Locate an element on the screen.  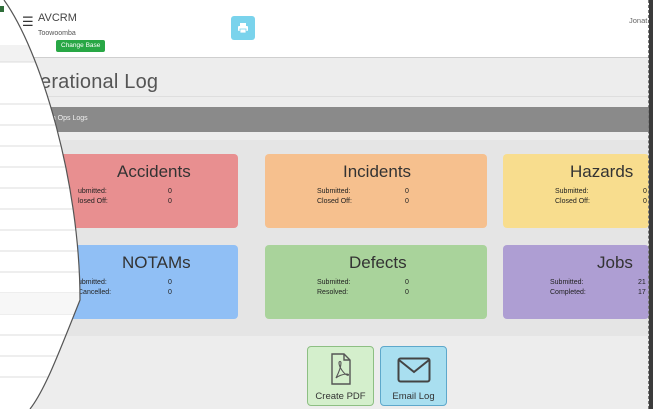
sidebar-menu is located at coordinates (40, 204).